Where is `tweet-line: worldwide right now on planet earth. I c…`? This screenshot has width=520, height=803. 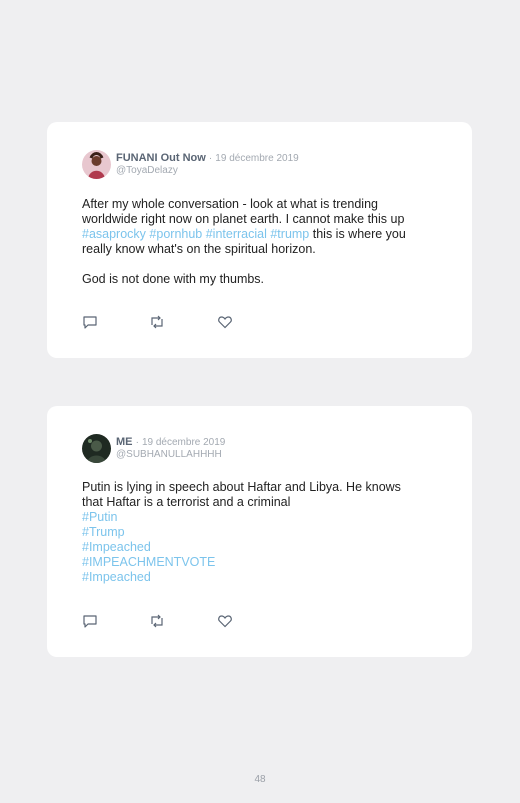
tweet-line: worldwide right now on planet earth. I c… is located at coordinates (243, 219).